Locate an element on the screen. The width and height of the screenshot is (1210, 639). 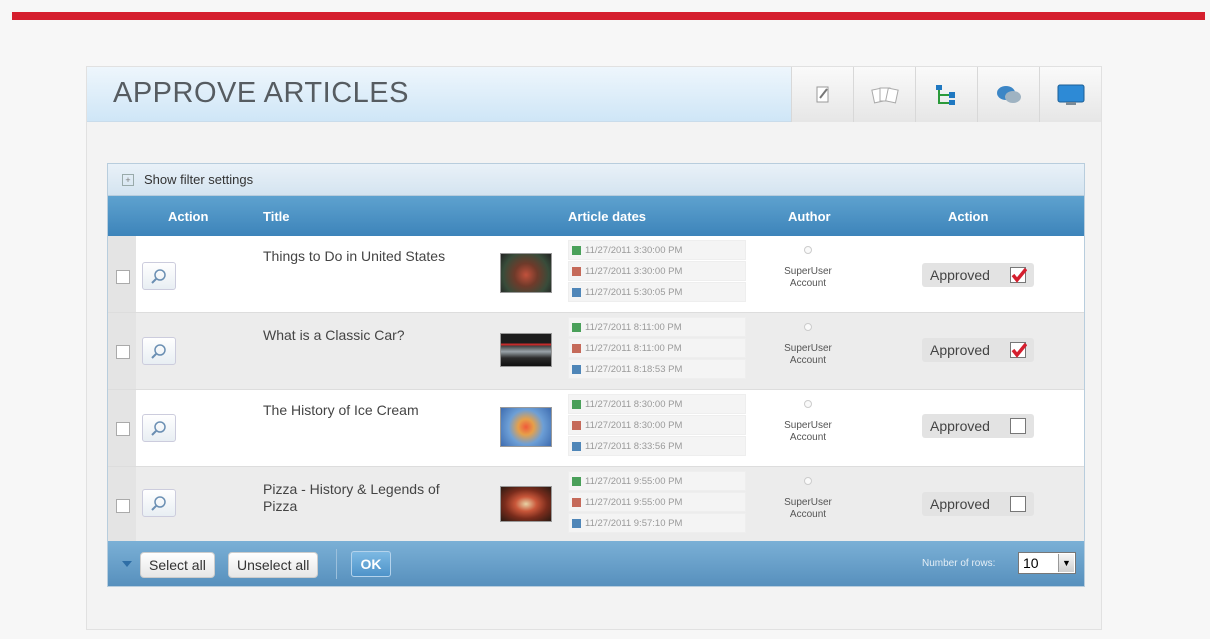
chevron-down-icon: ▼ is located at coordinates (1066, 563).